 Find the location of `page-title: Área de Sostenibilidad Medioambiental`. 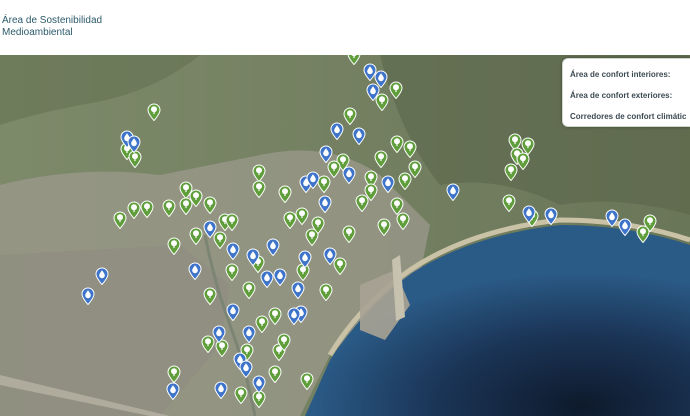

page-title: Área de Sostenibilidad Medioambiental is located at coordinates (52, 27).